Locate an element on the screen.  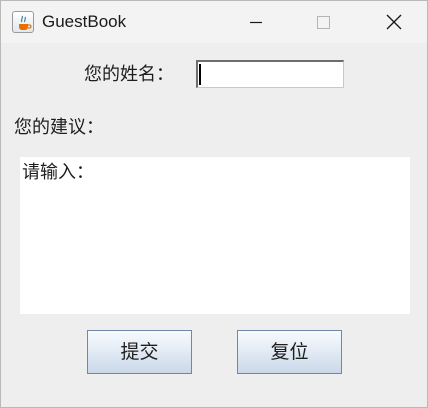
maximize-button is located at coordinates (323, 22).